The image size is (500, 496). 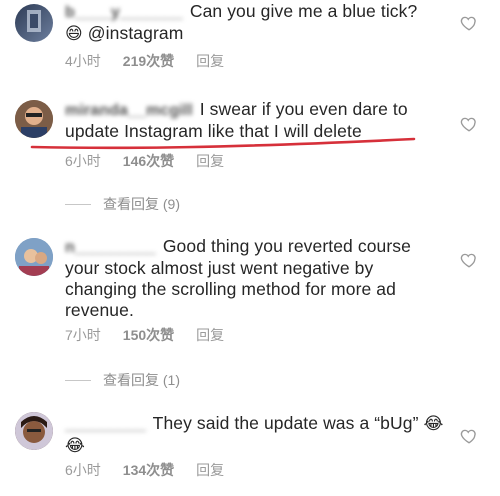 I want to click on mention-link: @instagram, so click(x=136, y=33).